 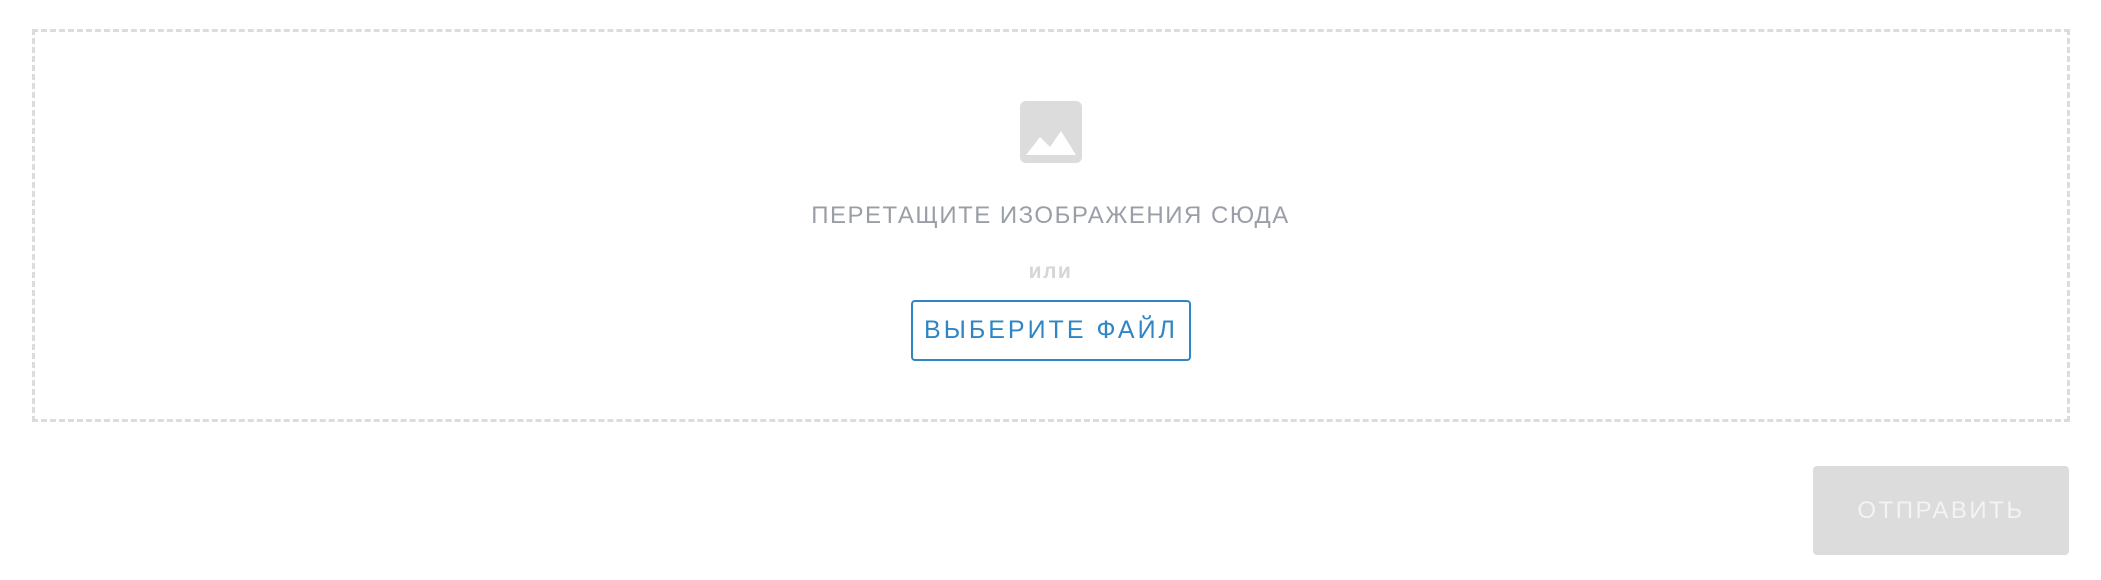 What do you see at coordinates (1050, 271) in the screenshot?
I see `or-separator: или` at bounding box center [1050, 271].